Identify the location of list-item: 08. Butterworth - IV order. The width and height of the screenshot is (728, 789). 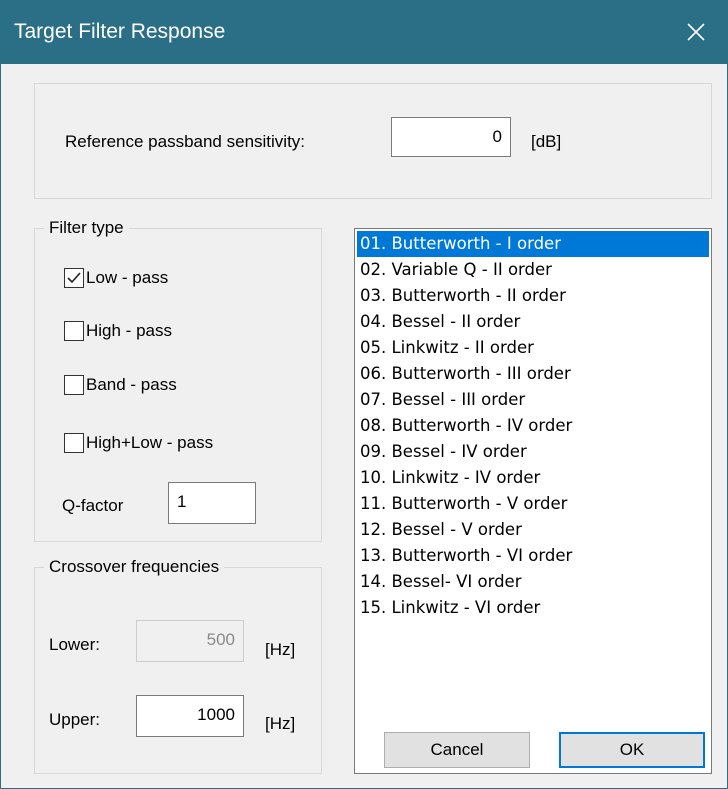
(533, 426).